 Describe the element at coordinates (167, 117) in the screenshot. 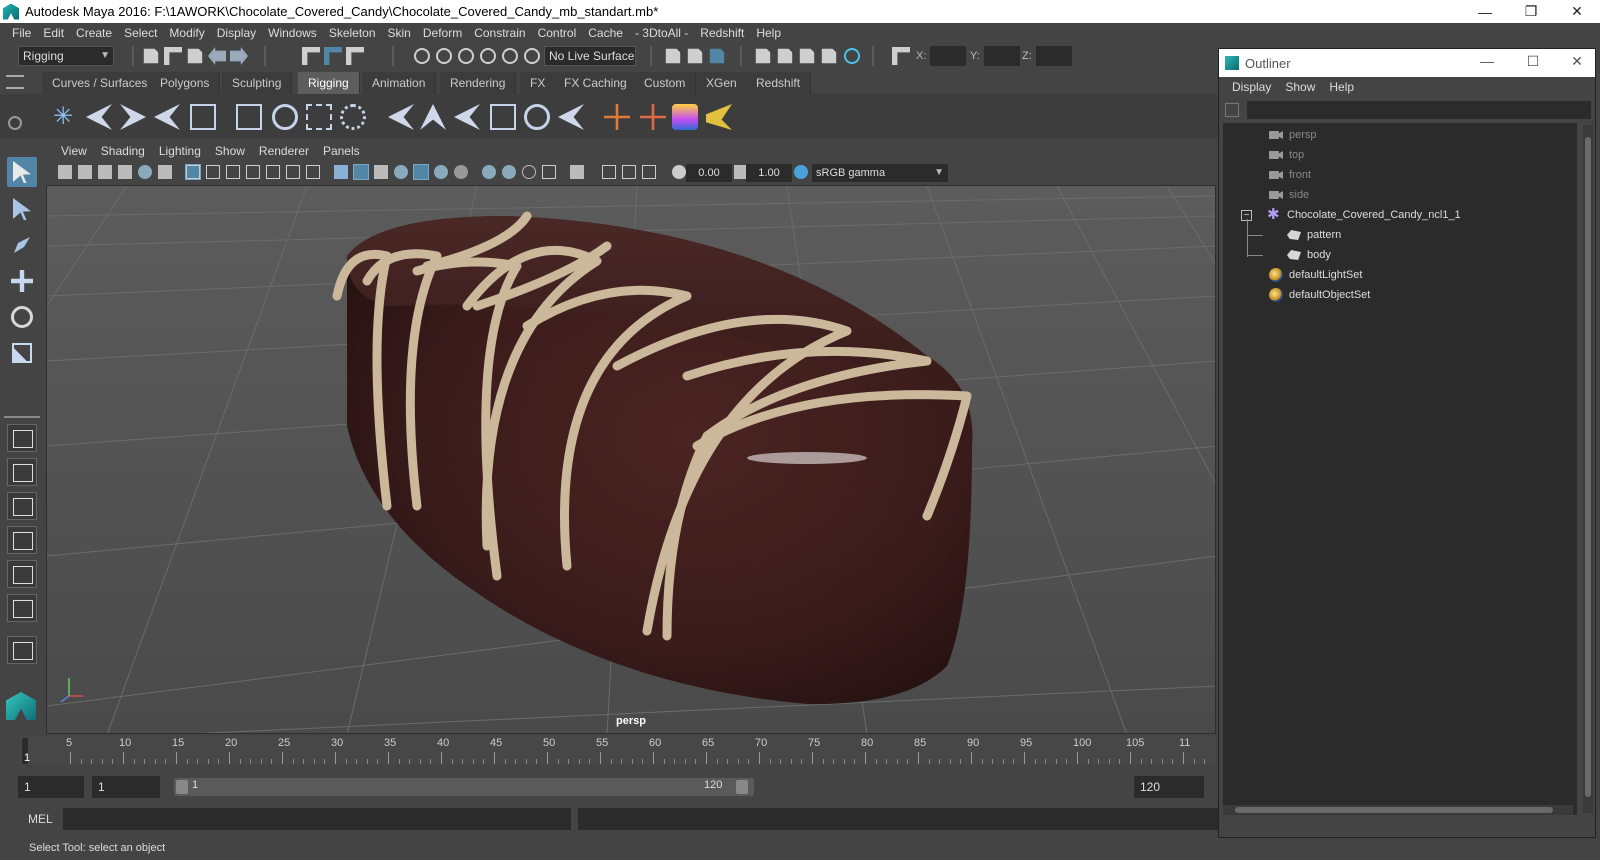

I see `insert-joint-icon` at that location.